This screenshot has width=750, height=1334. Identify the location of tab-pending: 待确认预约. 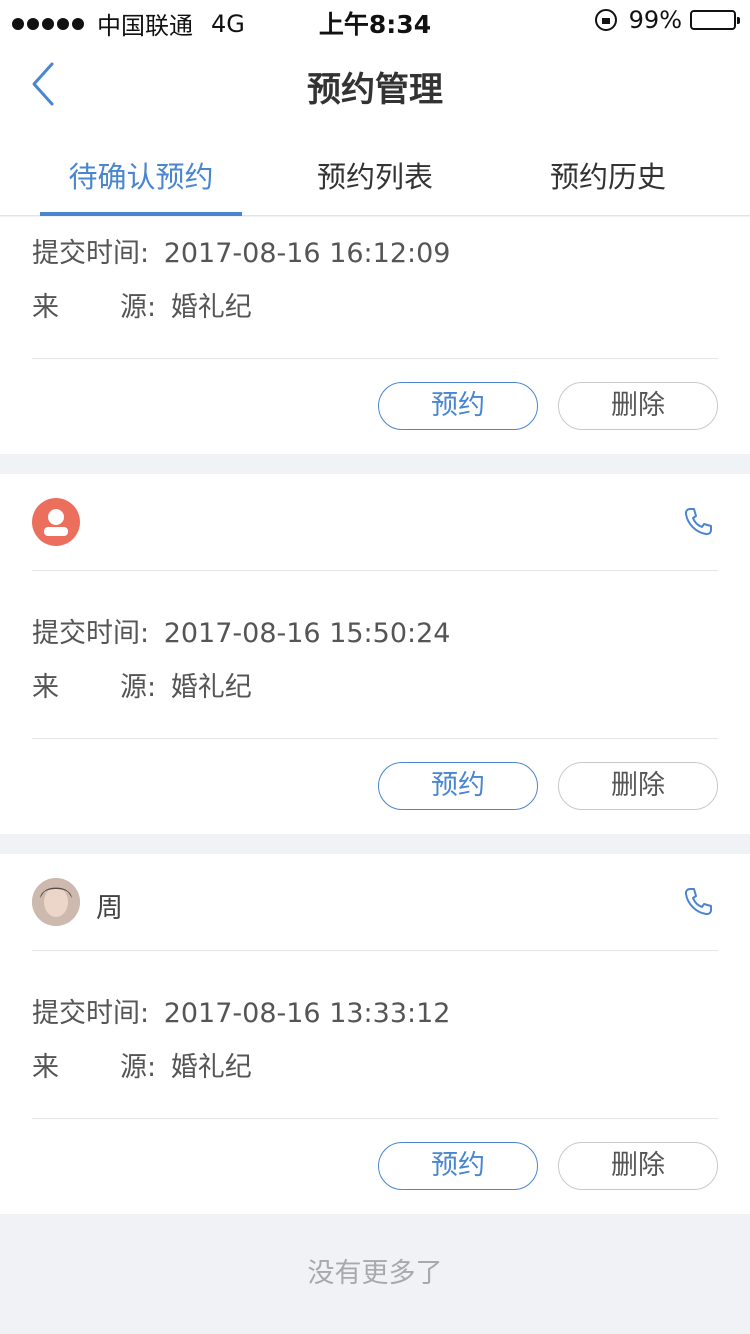
(141, 175).